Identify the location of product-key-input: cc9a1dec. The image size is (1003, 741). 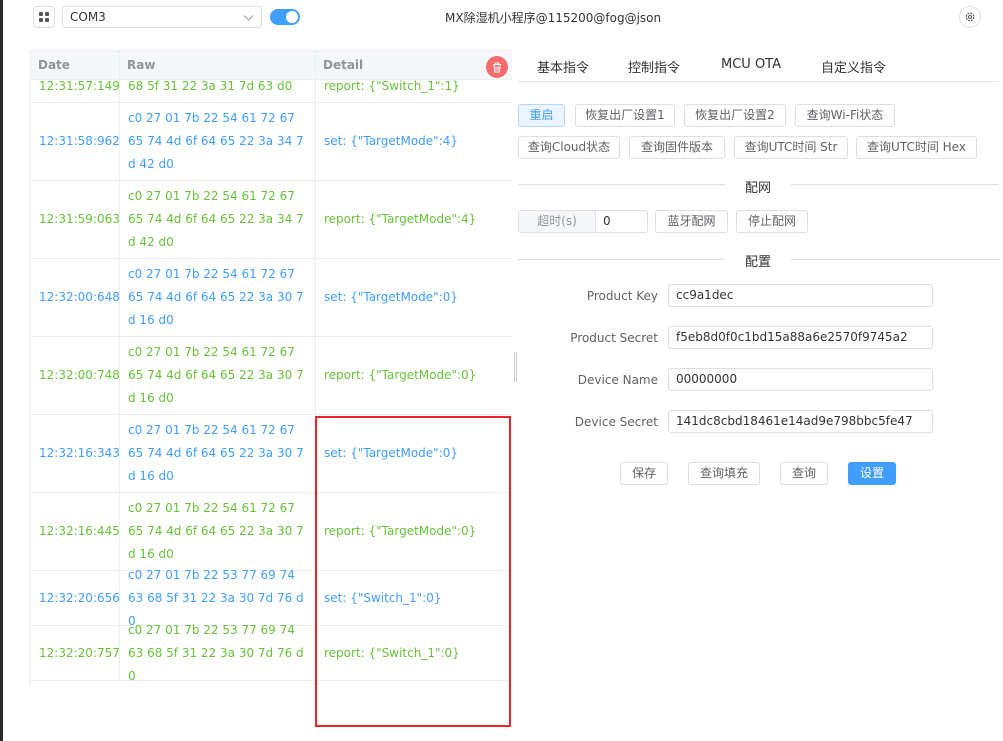
(800, 295).